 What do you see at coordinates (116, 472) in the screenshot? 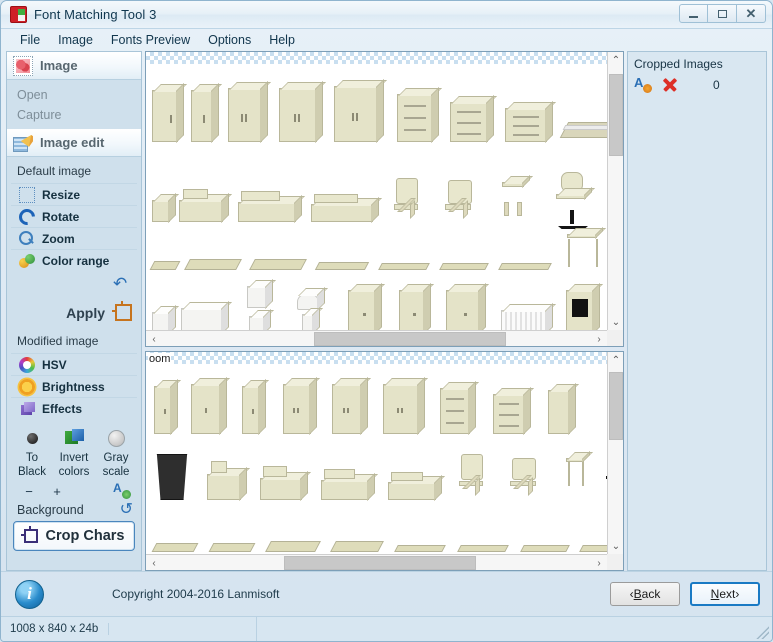
I see `gray-scale-label-2: scale` at bounding box center [116, 472].